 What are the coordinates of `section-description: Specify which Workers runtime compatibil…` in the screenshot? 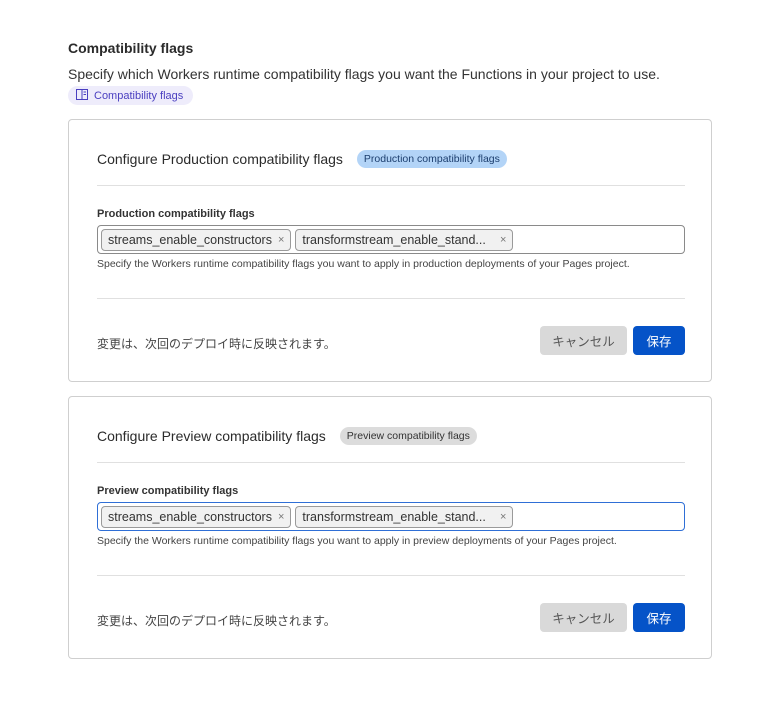 It's located at (364, 74).